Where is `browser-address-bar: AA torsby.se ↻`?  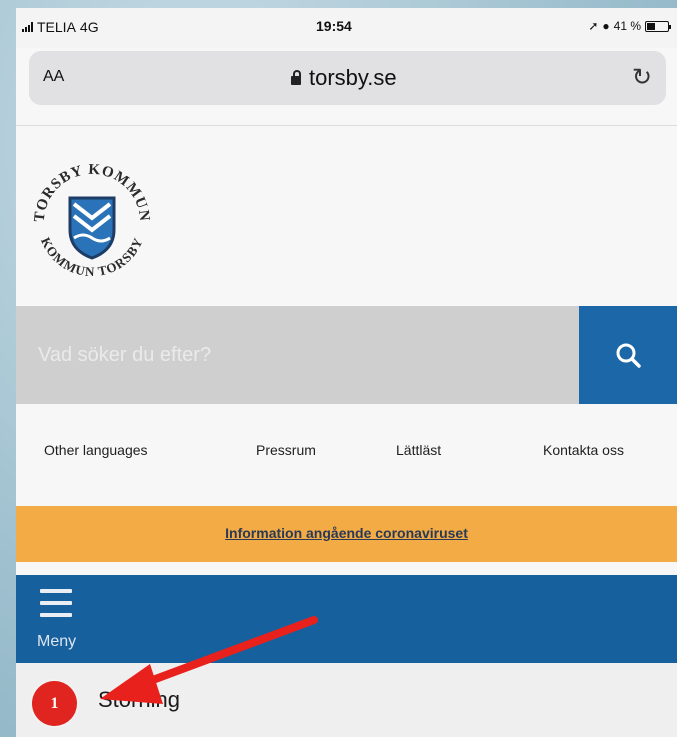 browser-address-bar: AA torsby.se ↻ is located at coordinates (347, 78).